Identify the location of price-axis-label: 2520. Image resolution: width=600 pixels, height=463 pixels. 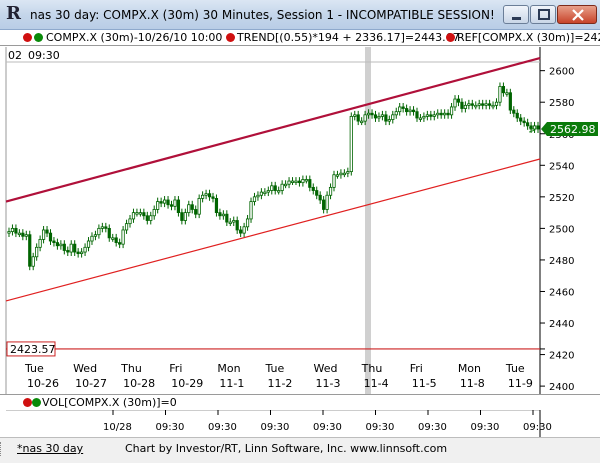
(561, 198).